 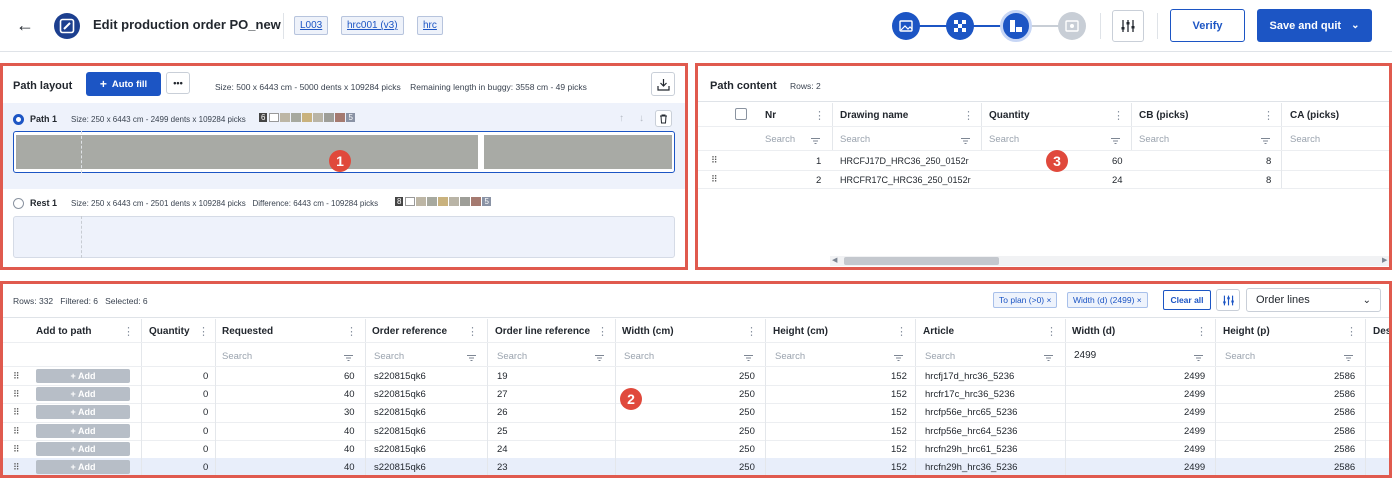 What do you see at coordinates (648, 331) in the screenshot?
I see `column-header: Width (cm)` at bounding box center [648, 331].